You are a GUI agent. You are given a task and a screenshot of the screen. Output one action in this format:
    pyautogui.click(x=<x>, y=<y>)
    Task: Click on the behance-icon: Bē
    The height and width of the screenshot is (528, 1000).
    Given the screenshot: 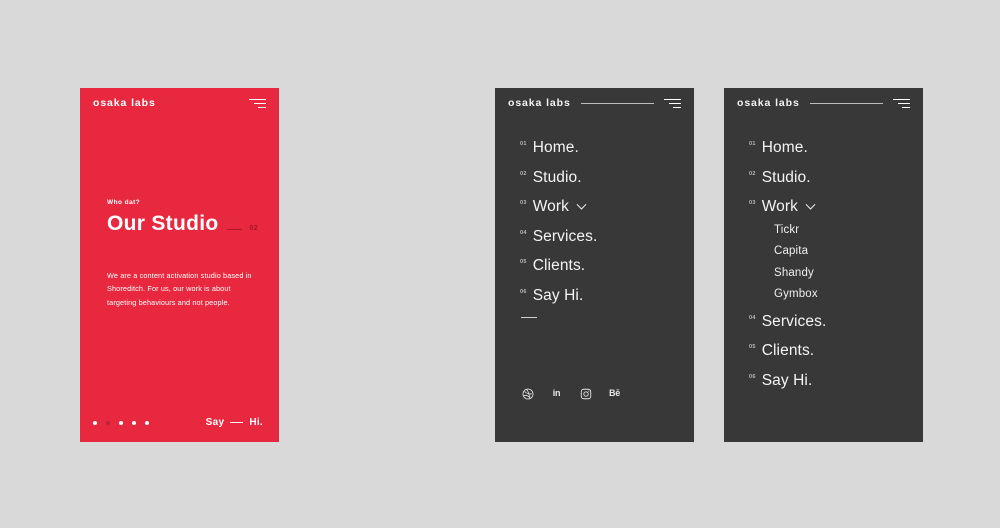 What is the action you would take?
    pyautogui.click(x=614, y=393)
    